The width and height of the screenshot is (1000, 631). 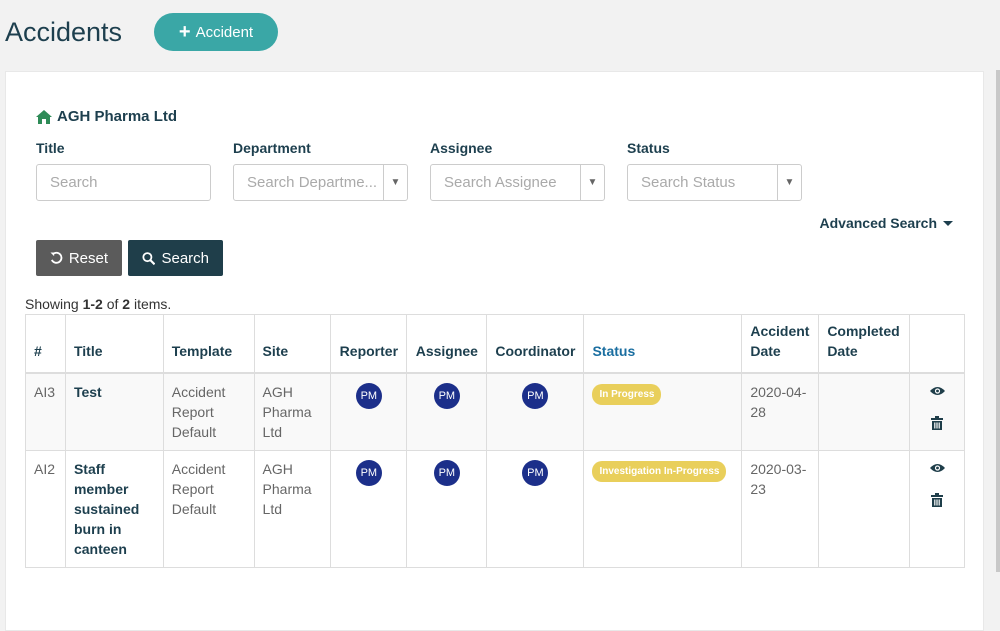 What do you see at coordinates (663, 411) in the screenshot?
I see `cell-status: In Progress` at bounding box center [663, 411].